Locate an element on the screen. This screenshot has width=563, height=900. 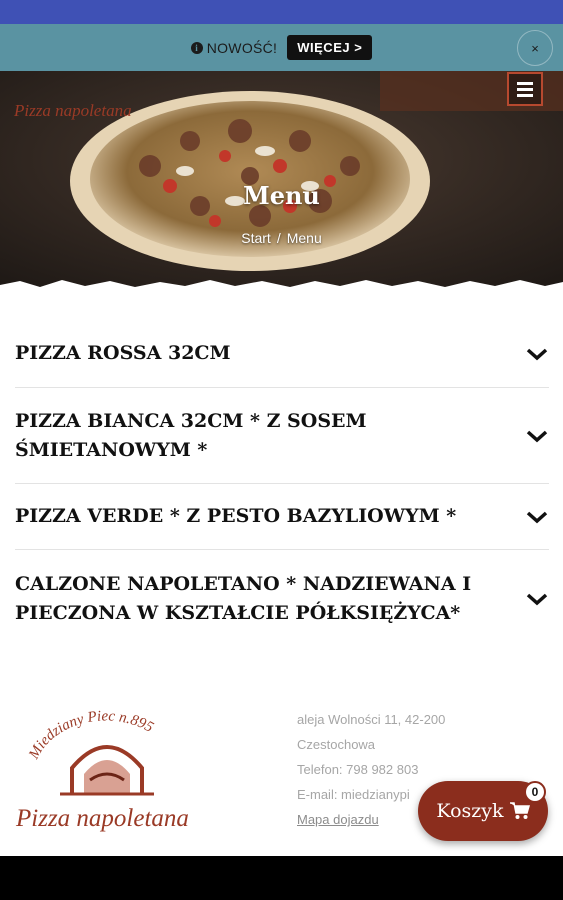
cart-count-badge: 0 is located at coordinates (535, 792).